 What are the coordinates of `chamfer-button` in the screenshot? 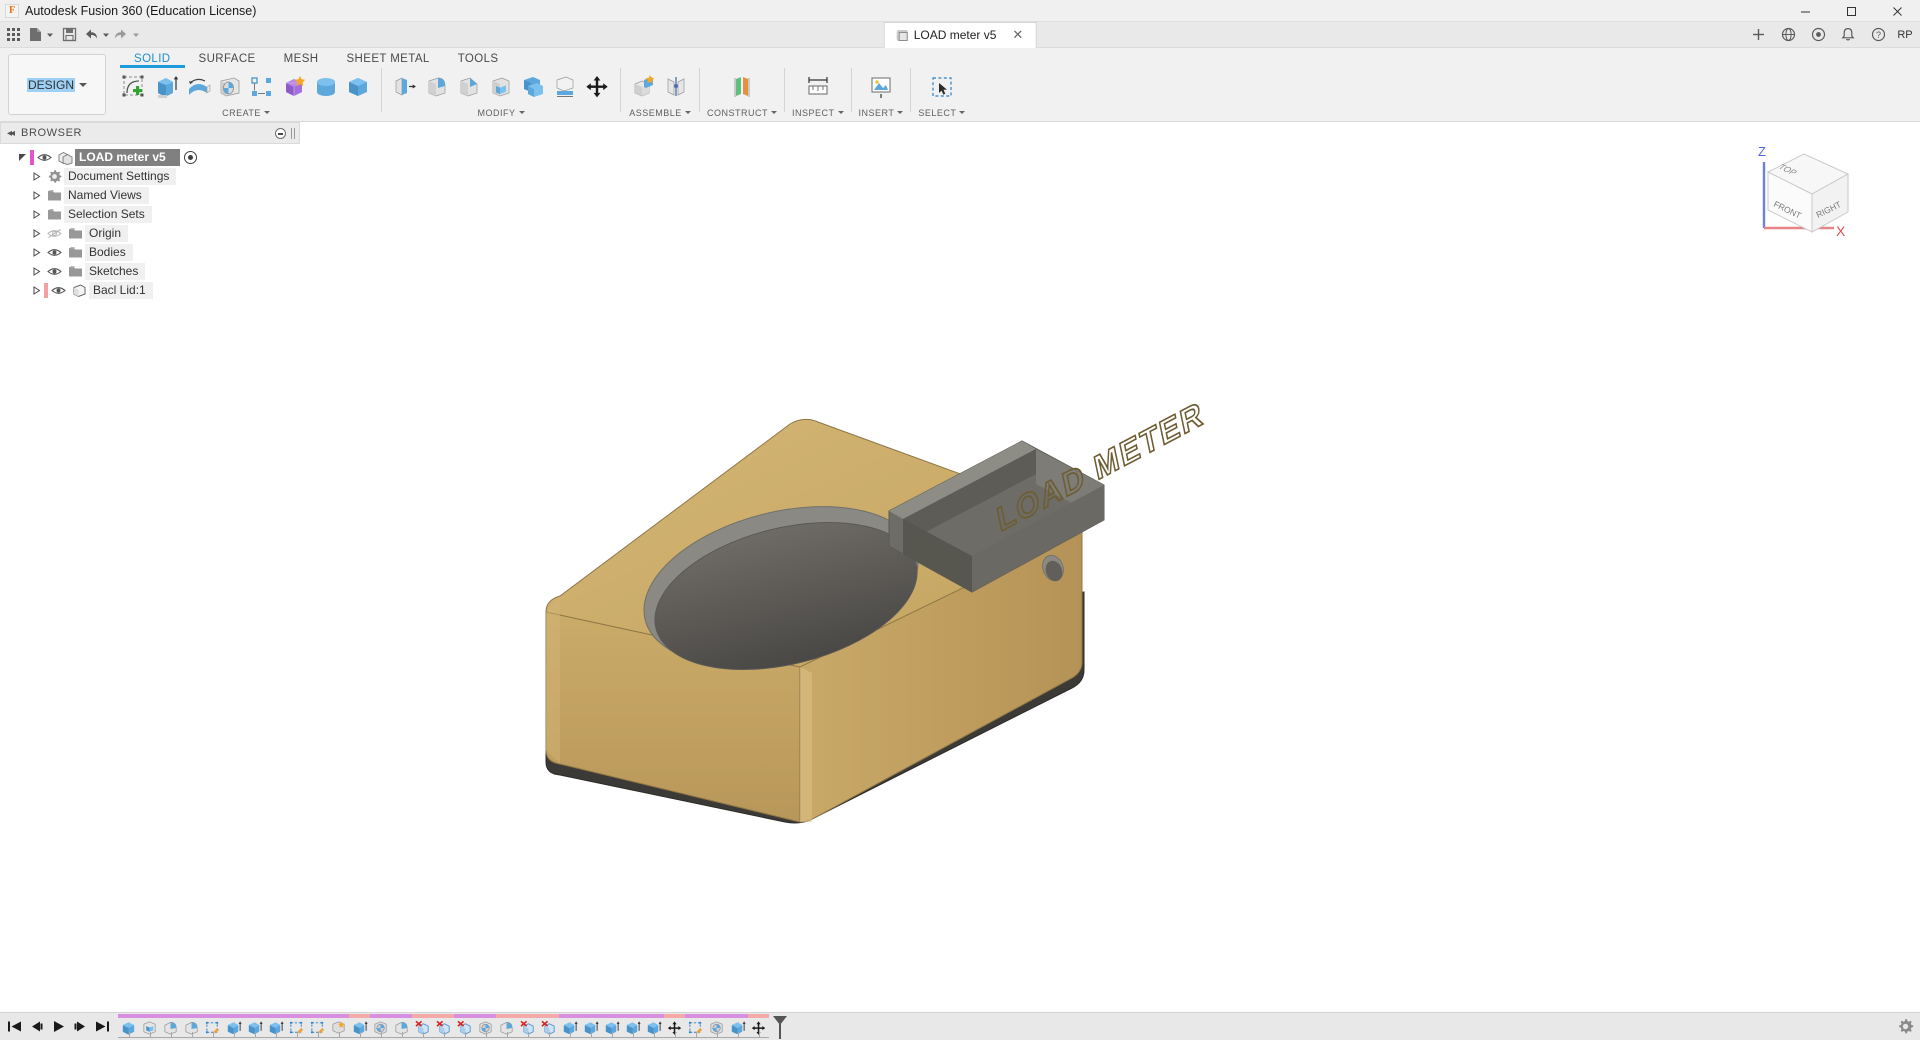 It's located at (469, 87).